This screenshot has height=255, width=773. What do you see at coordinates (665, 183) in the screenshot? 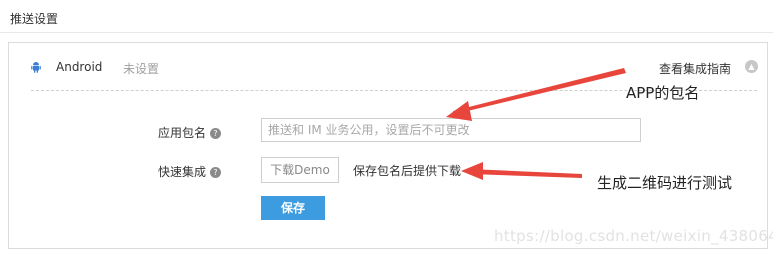
I see `qrcode-annotation: 生成二维码进行测试` at bounding box center [665, 183].